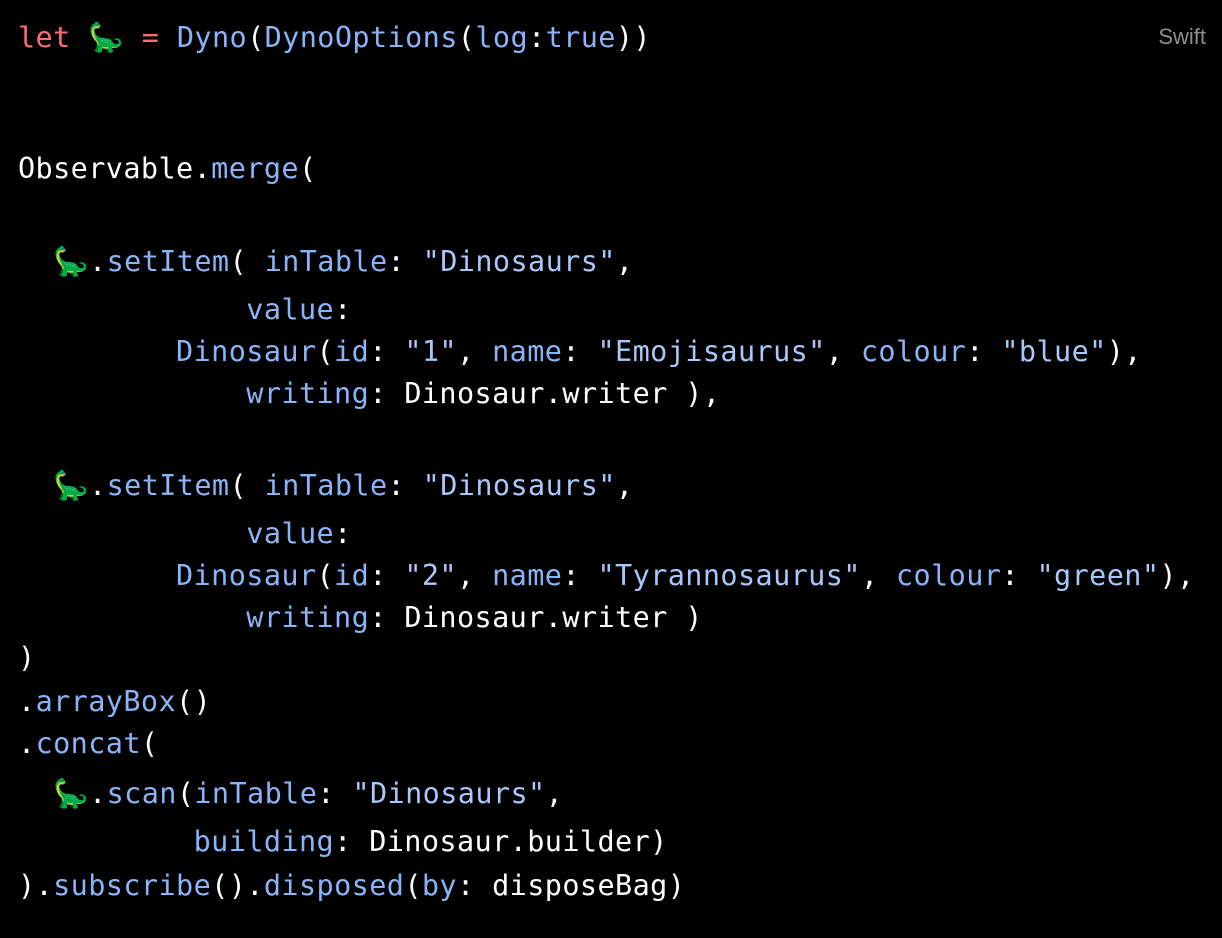  I want to click on code-token: "1", so click(430, 351).